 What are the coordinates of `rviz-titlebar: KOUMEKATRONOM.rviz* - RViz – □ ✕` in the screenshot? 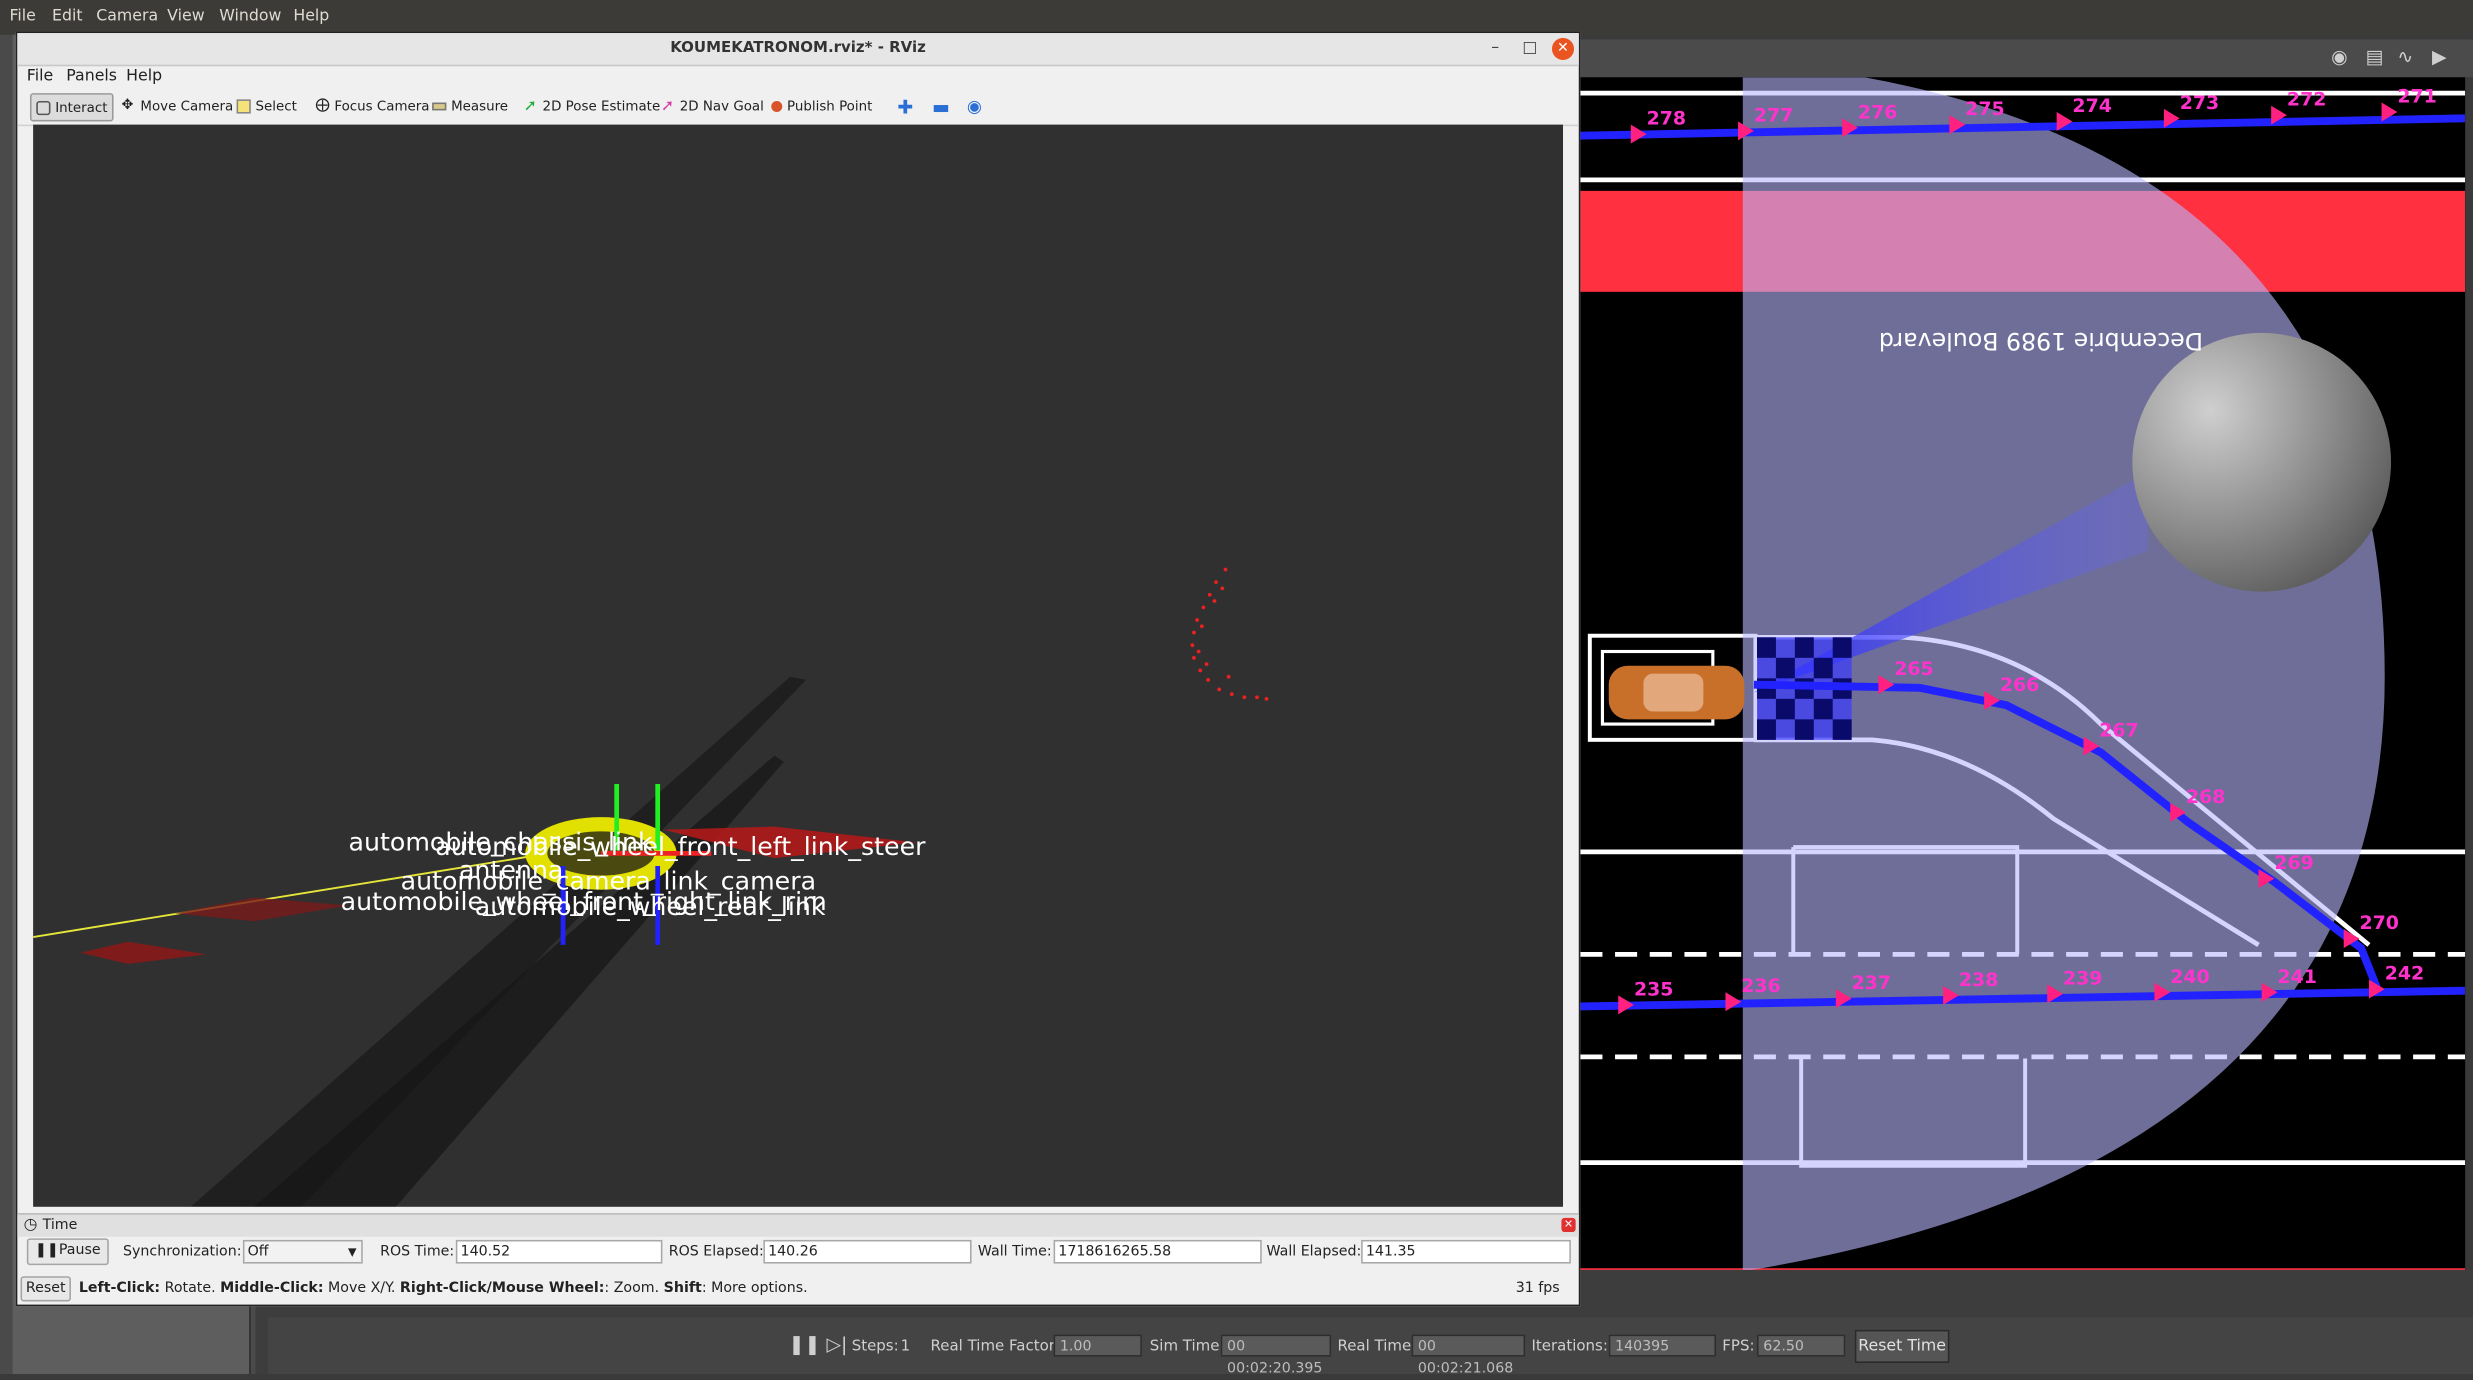 It's located at (798, 50).